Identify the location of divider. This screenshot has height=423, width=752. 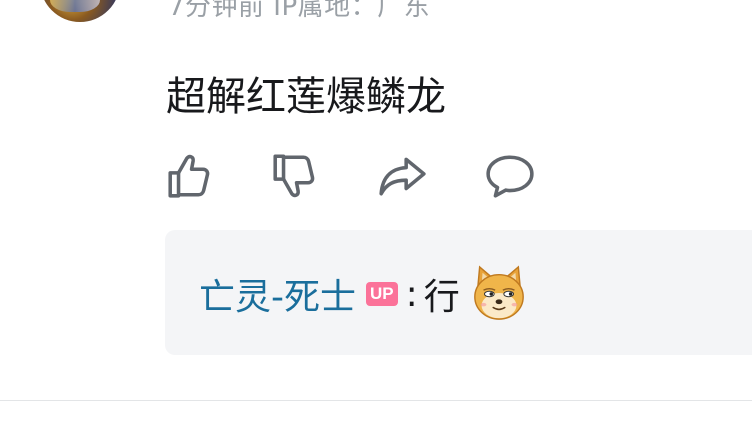
(376, 400).